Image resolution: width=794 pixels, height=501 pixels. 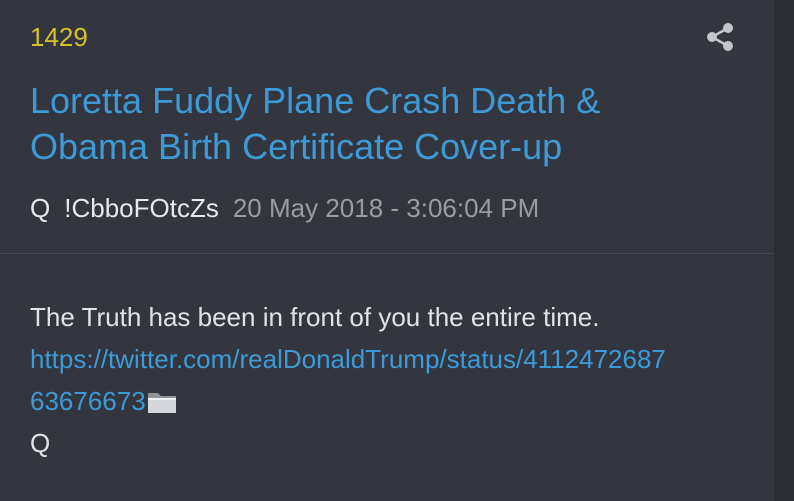 I want to click on divider, so click(x=387, y=253).